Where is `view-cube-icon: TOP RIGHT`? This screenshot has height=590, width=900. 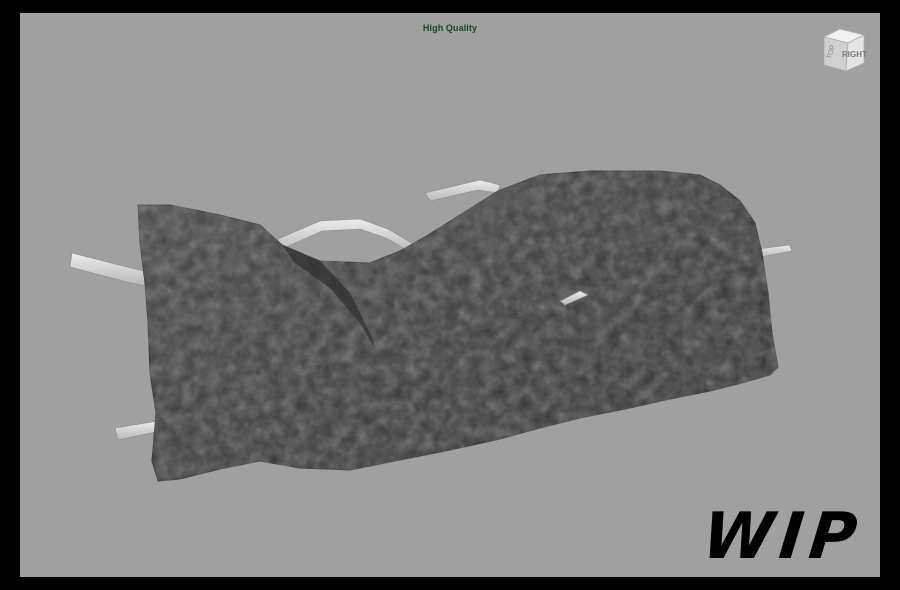 view-cube-icon: TOP RIGHT is located at coordinates (845, 52).